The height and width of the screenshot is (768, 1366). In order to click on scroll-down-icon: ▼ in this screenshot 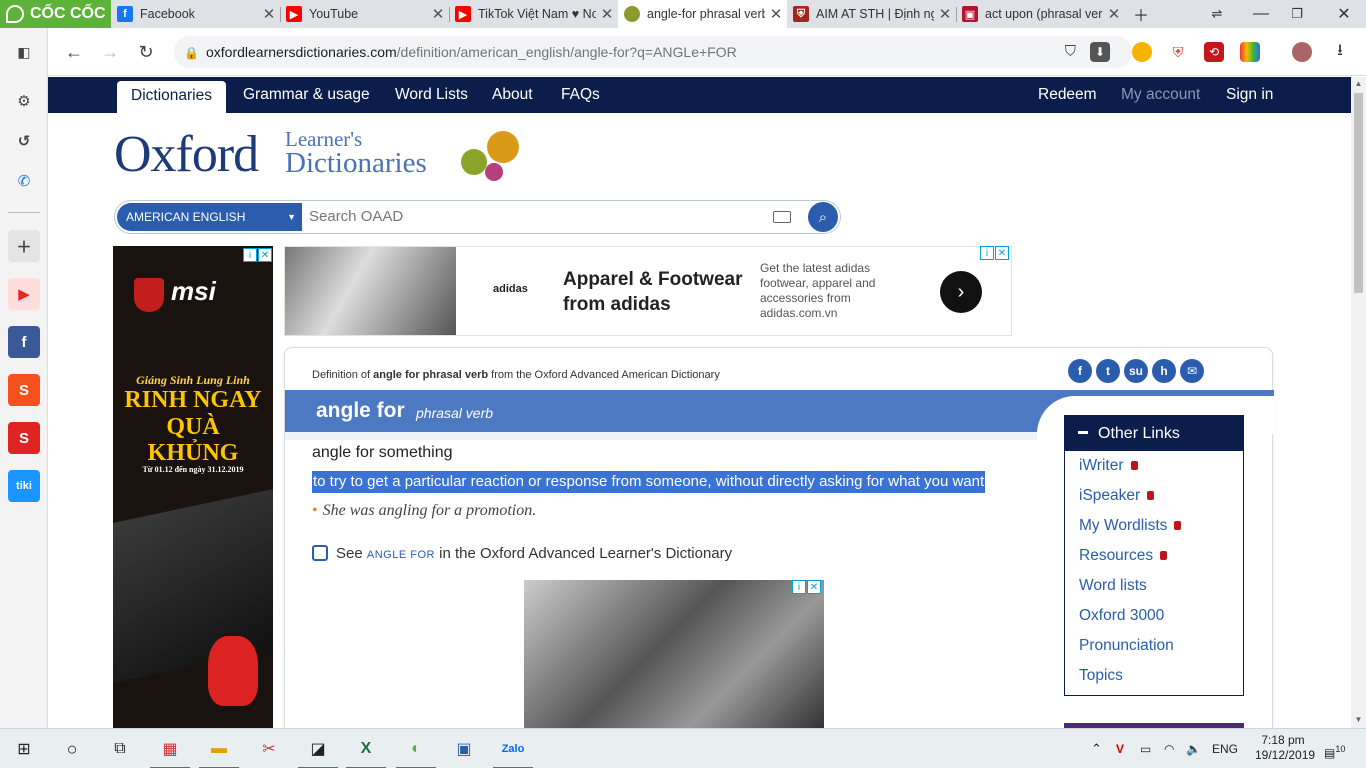, I will do `click(1358, 720)`.